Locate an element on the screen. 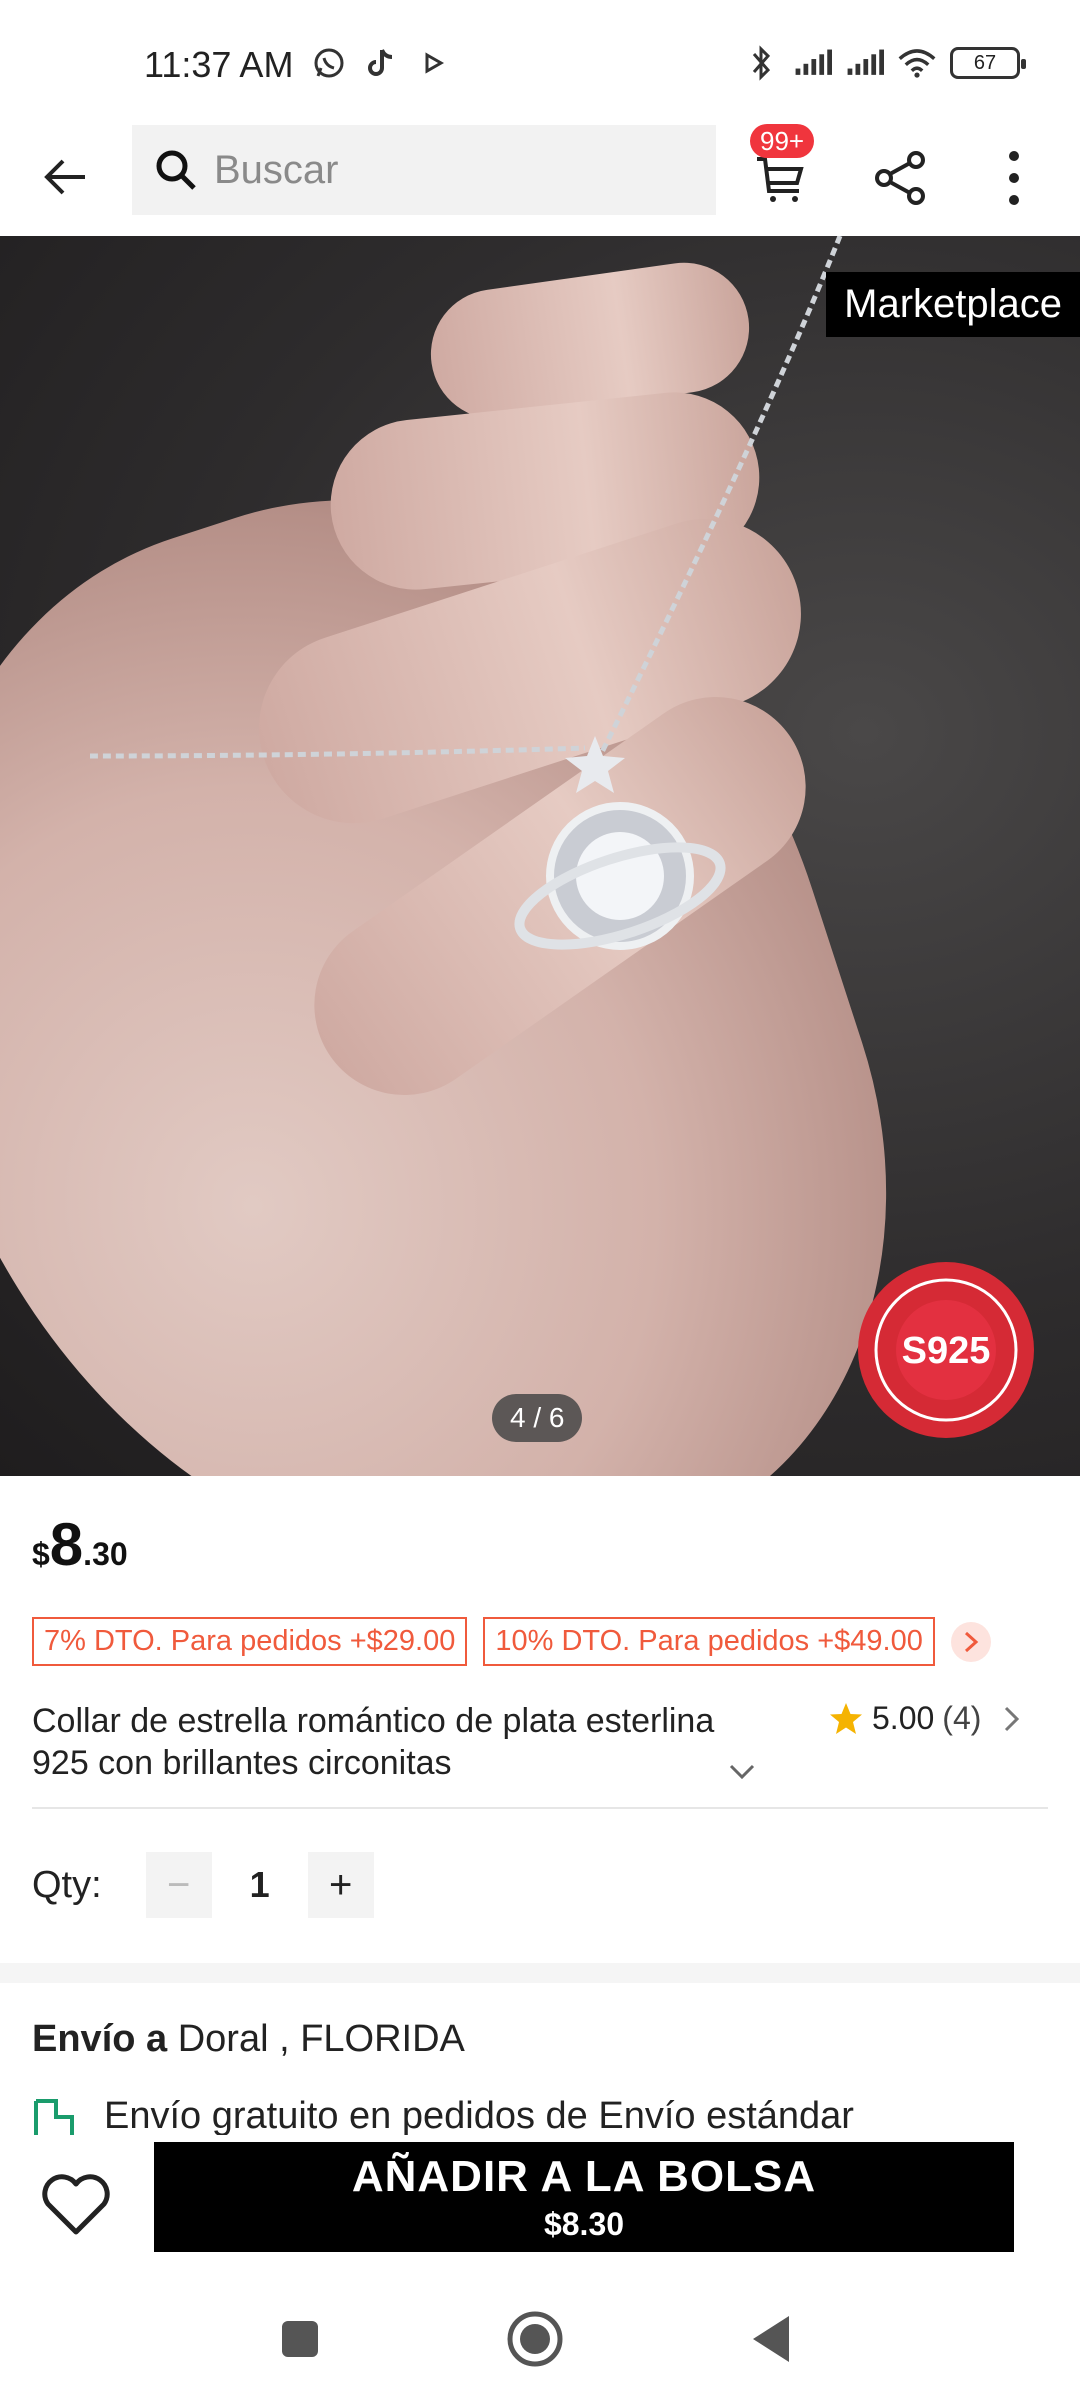 The width and height of the screenshot is (1080, 2400). quantity-stepper: Qty: − 1 + is located at coordinates (203, 1885).